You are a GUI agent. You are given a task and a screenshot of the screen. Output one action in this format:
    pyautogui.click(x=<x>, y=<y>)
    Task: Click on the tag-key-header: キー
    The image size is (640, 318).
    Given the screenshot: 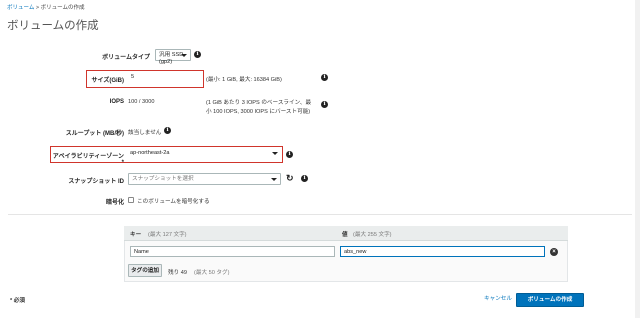 What is the action you would take?
    pyautogui.click(x=136, y=235)
    